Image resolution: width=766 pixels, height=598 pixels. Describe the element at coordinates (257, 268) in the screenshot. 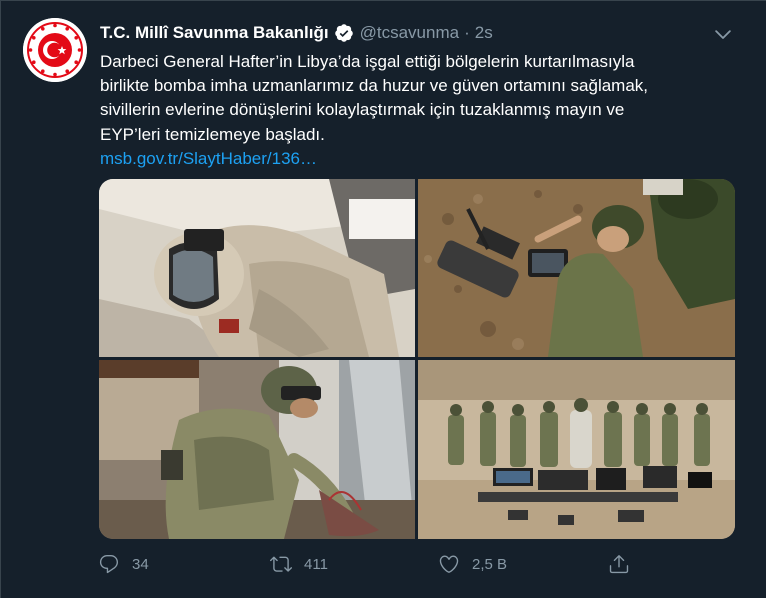

I see `photo-bomb-suit-technician` at that location.